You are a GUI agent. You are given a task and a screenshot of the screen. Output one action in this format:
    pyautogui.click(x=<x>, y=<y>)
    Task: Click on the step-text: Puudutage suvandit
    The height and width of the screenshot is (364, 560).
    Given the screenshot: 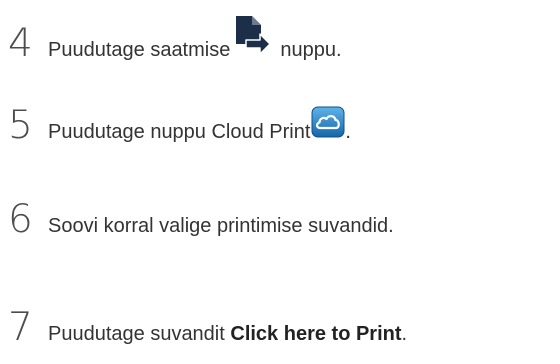 What is the action you would take?
    pyautogui.click(x=139, y=334)
    